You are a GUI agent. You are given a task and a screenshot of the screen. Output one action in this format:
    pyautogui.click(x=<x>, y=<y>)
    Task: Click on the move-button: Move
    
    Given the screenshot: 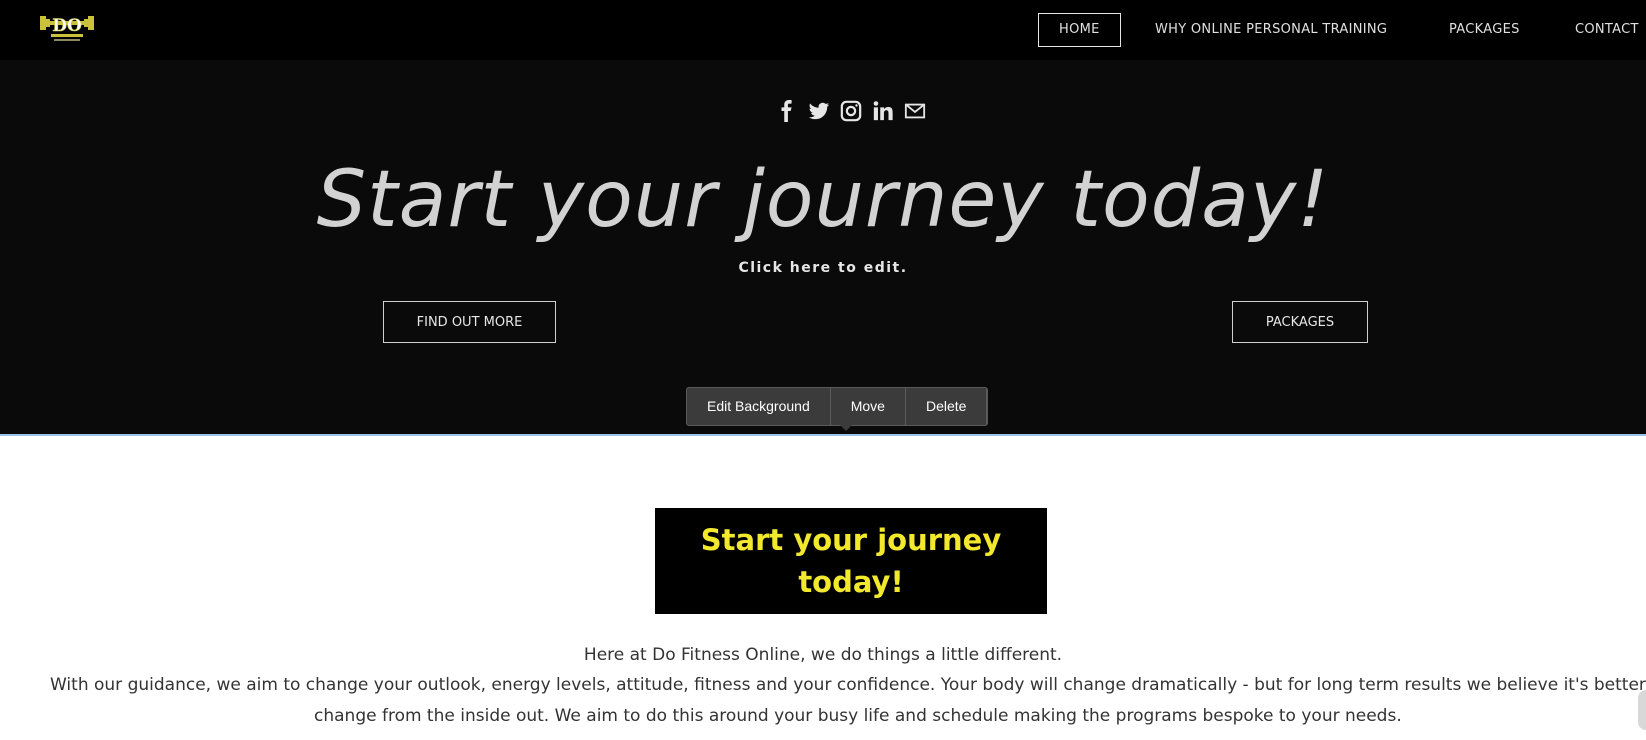 What is the action you would take?
    pyautogui.click(x=868, y=406)
    